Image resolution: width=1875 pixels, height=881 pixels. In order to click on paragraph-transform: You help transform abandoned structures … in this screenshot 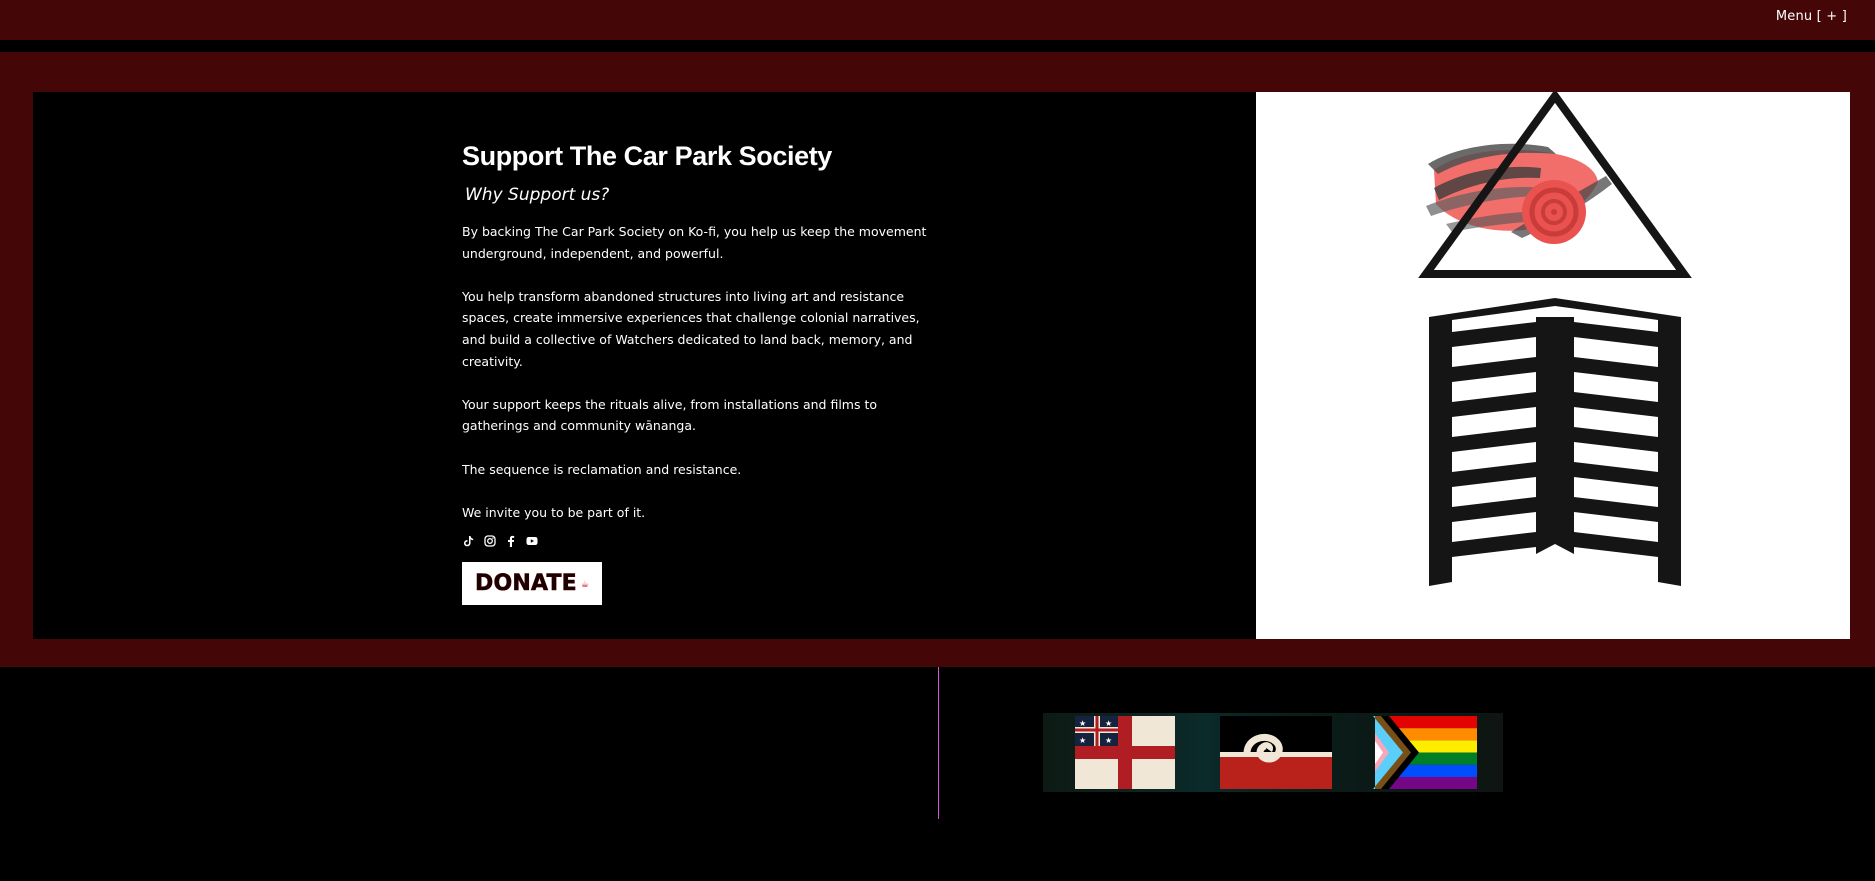, I will do `click(691, 328)`.